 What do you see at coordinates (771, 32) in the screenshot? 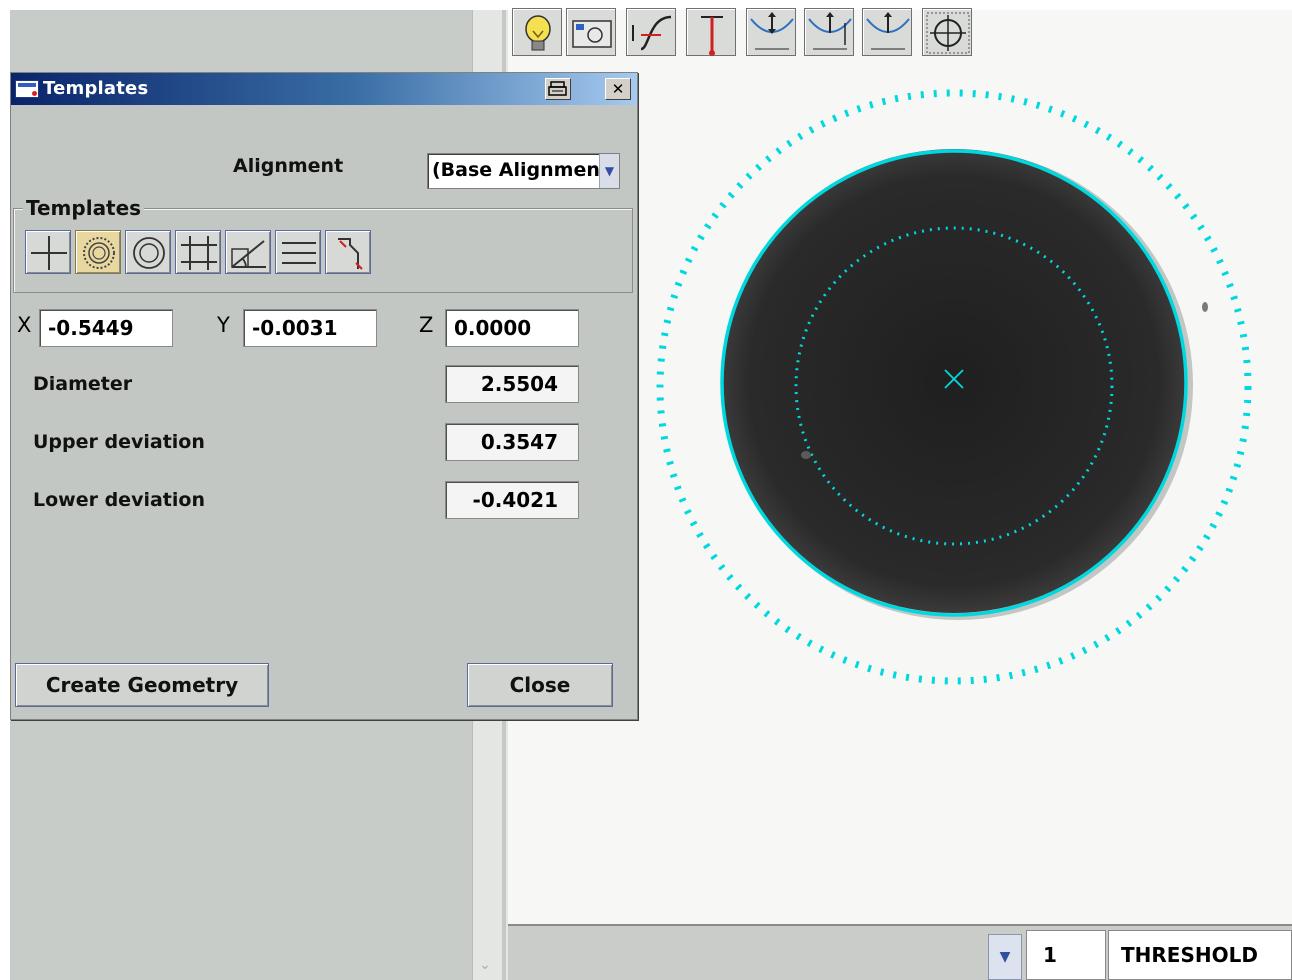
I see `focus-af-icon` at bounding box center [771, 32].